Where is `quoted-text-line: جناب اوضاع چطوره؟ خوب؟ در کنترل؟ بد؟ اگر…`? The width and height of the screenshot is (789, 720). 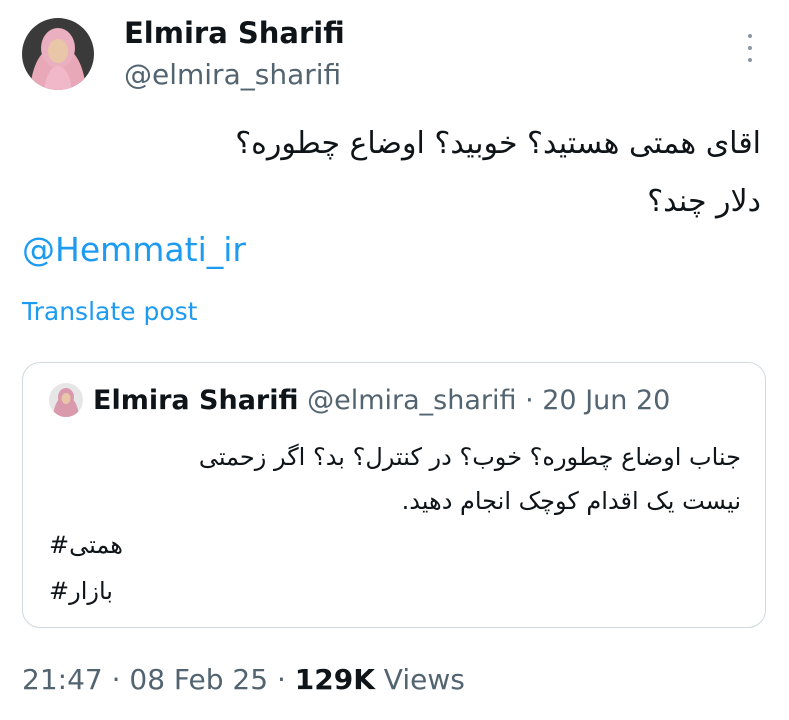 quoted-text-line: جناب اوضاع چطوره؟ خوب؟ در کنترل؟ بد؟ اگر… is located at coordinates (469, 457).